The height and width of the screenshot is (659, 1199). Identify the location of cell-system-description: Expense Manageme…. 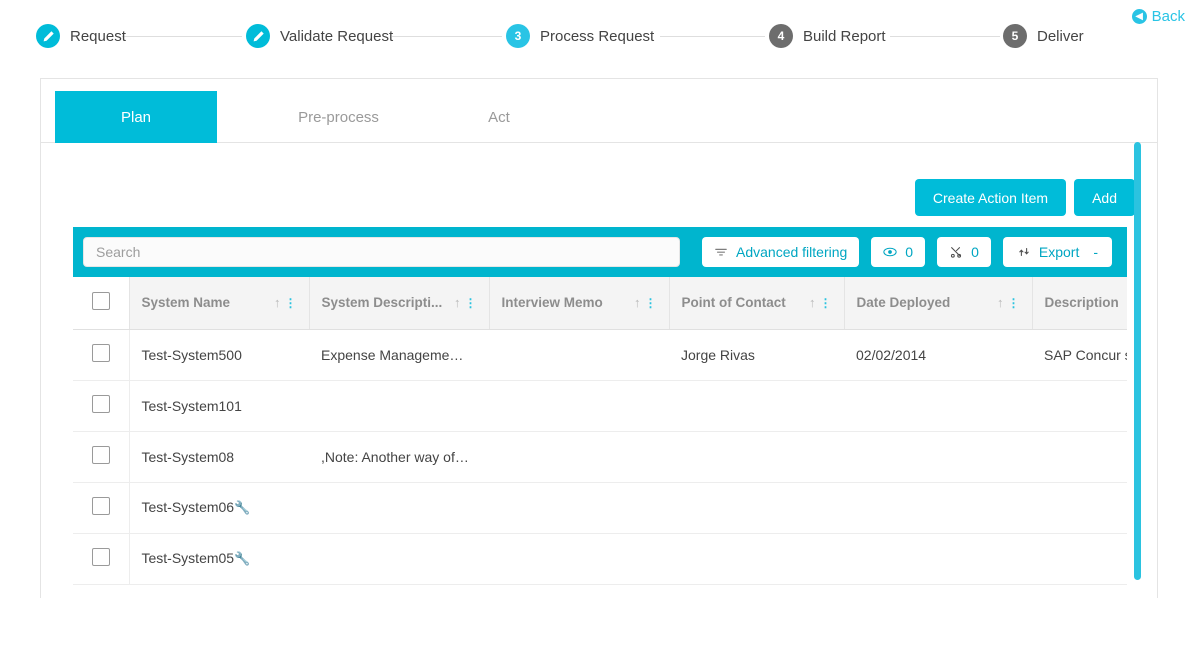
(399, 355).